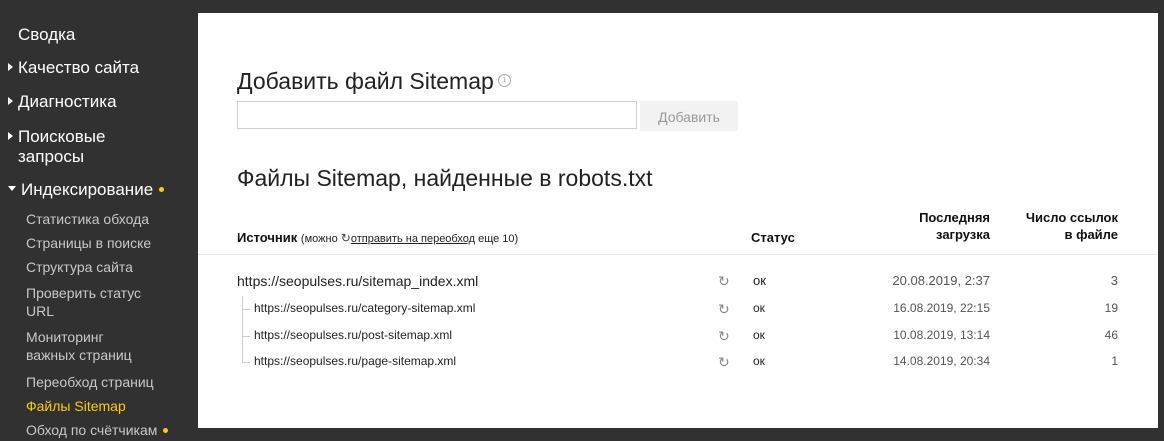 Image resolution: width=1164 pixels, height=441 pixels. What do you see at coordinates (83, 302) in the screenshot?
I see `sidebar-subitem-check-url-status: Проверить статус URL` at bounding box center [83, 302].